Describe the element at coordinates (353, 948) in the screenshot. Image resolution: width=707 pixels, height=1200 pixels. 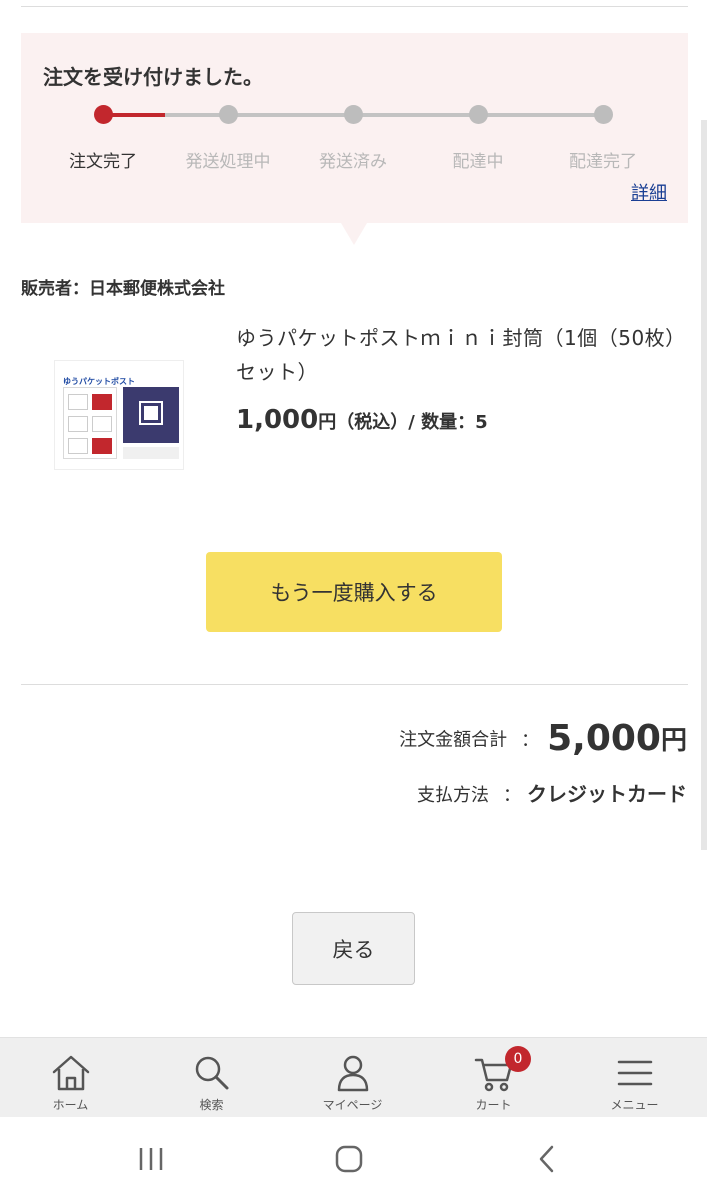
I see `back-button: 戻る` at that location.